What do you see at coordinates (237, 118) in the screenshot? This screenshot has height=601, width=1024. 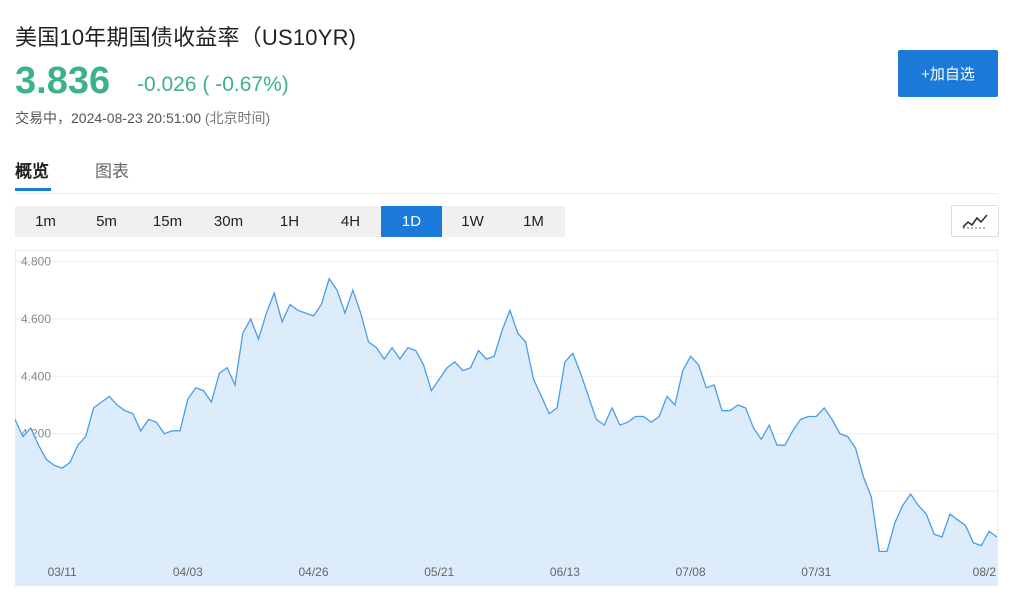 I see `status-timezone: (北京时间)` at bounding box center [237, 118].